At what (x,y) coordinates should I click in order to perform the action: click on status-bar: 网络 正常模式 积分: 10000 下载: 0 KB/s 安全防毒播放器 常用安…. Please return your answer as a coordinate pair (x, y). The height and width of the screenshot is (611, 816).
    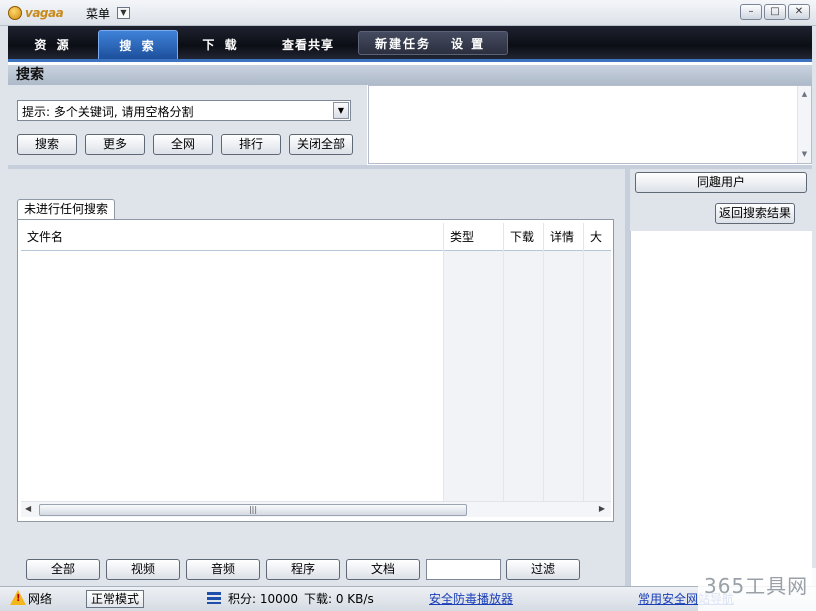
    Looking at the image, I should click on (408, 598).